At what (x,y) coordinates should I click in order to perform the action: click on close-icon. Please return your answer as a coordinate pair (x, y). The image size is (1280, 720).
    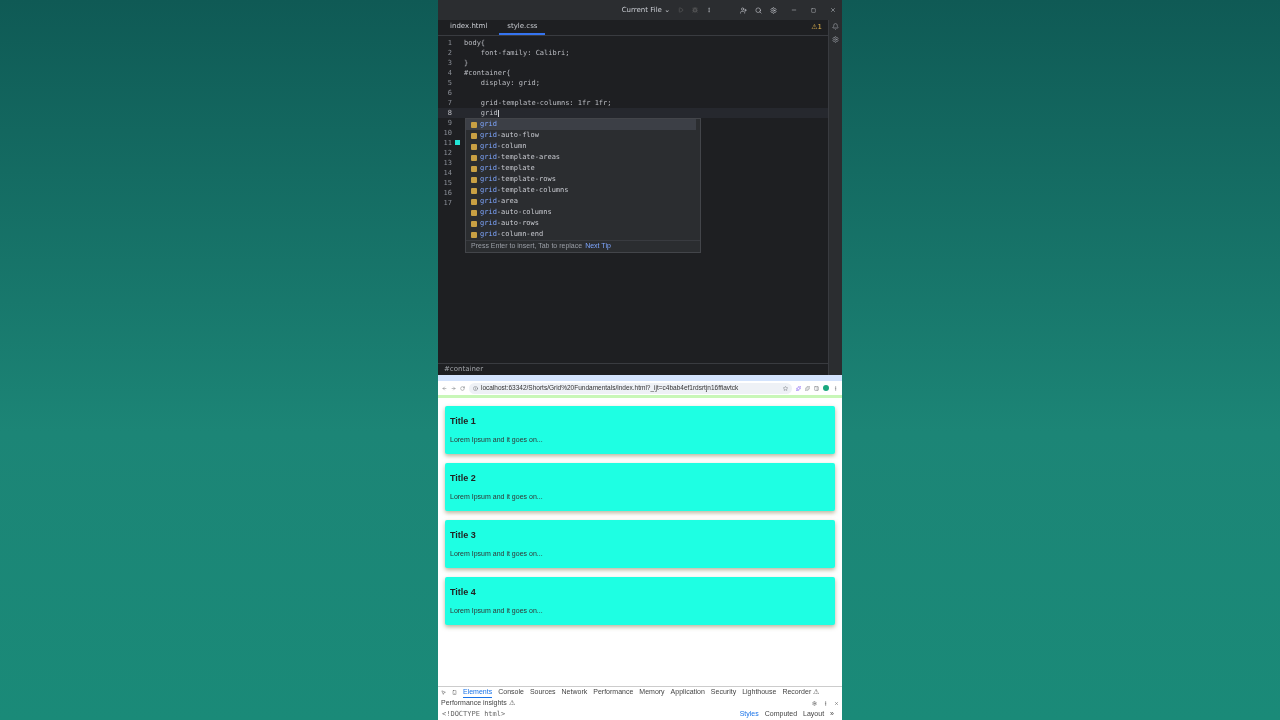
    Looking at the image, I should click on (833, 10).